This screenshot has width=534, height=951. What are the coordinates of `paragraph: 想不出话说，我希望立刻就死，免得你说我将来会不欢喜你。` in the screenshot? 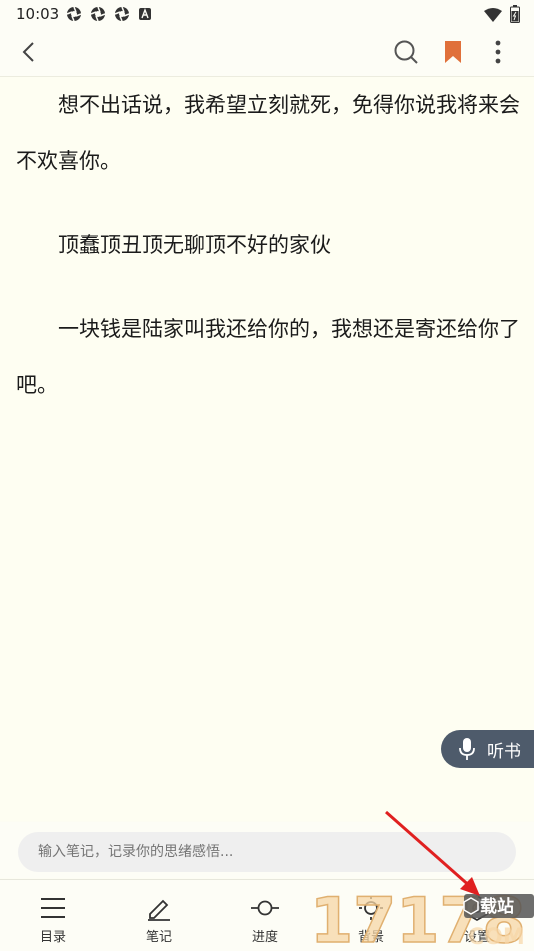 It's located at (268, 133).